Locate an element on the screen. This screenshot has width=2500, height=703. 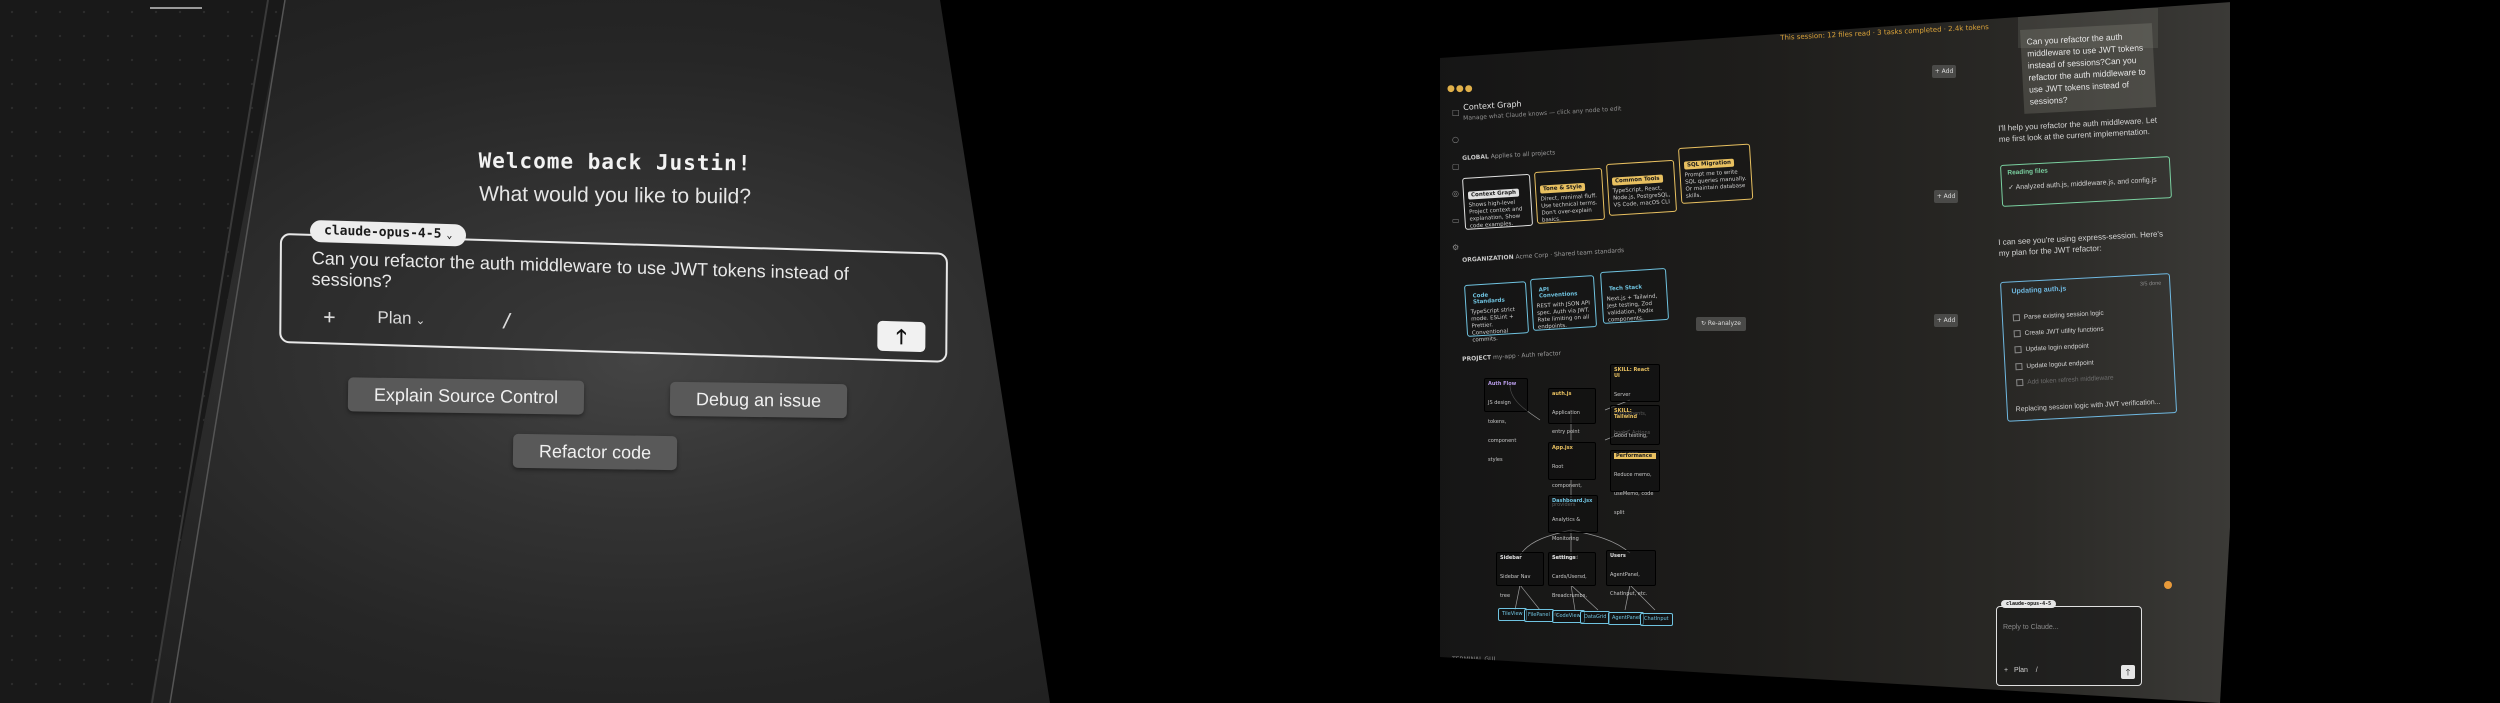
node-body: Application entry point is located at coordinates (1566, 422).